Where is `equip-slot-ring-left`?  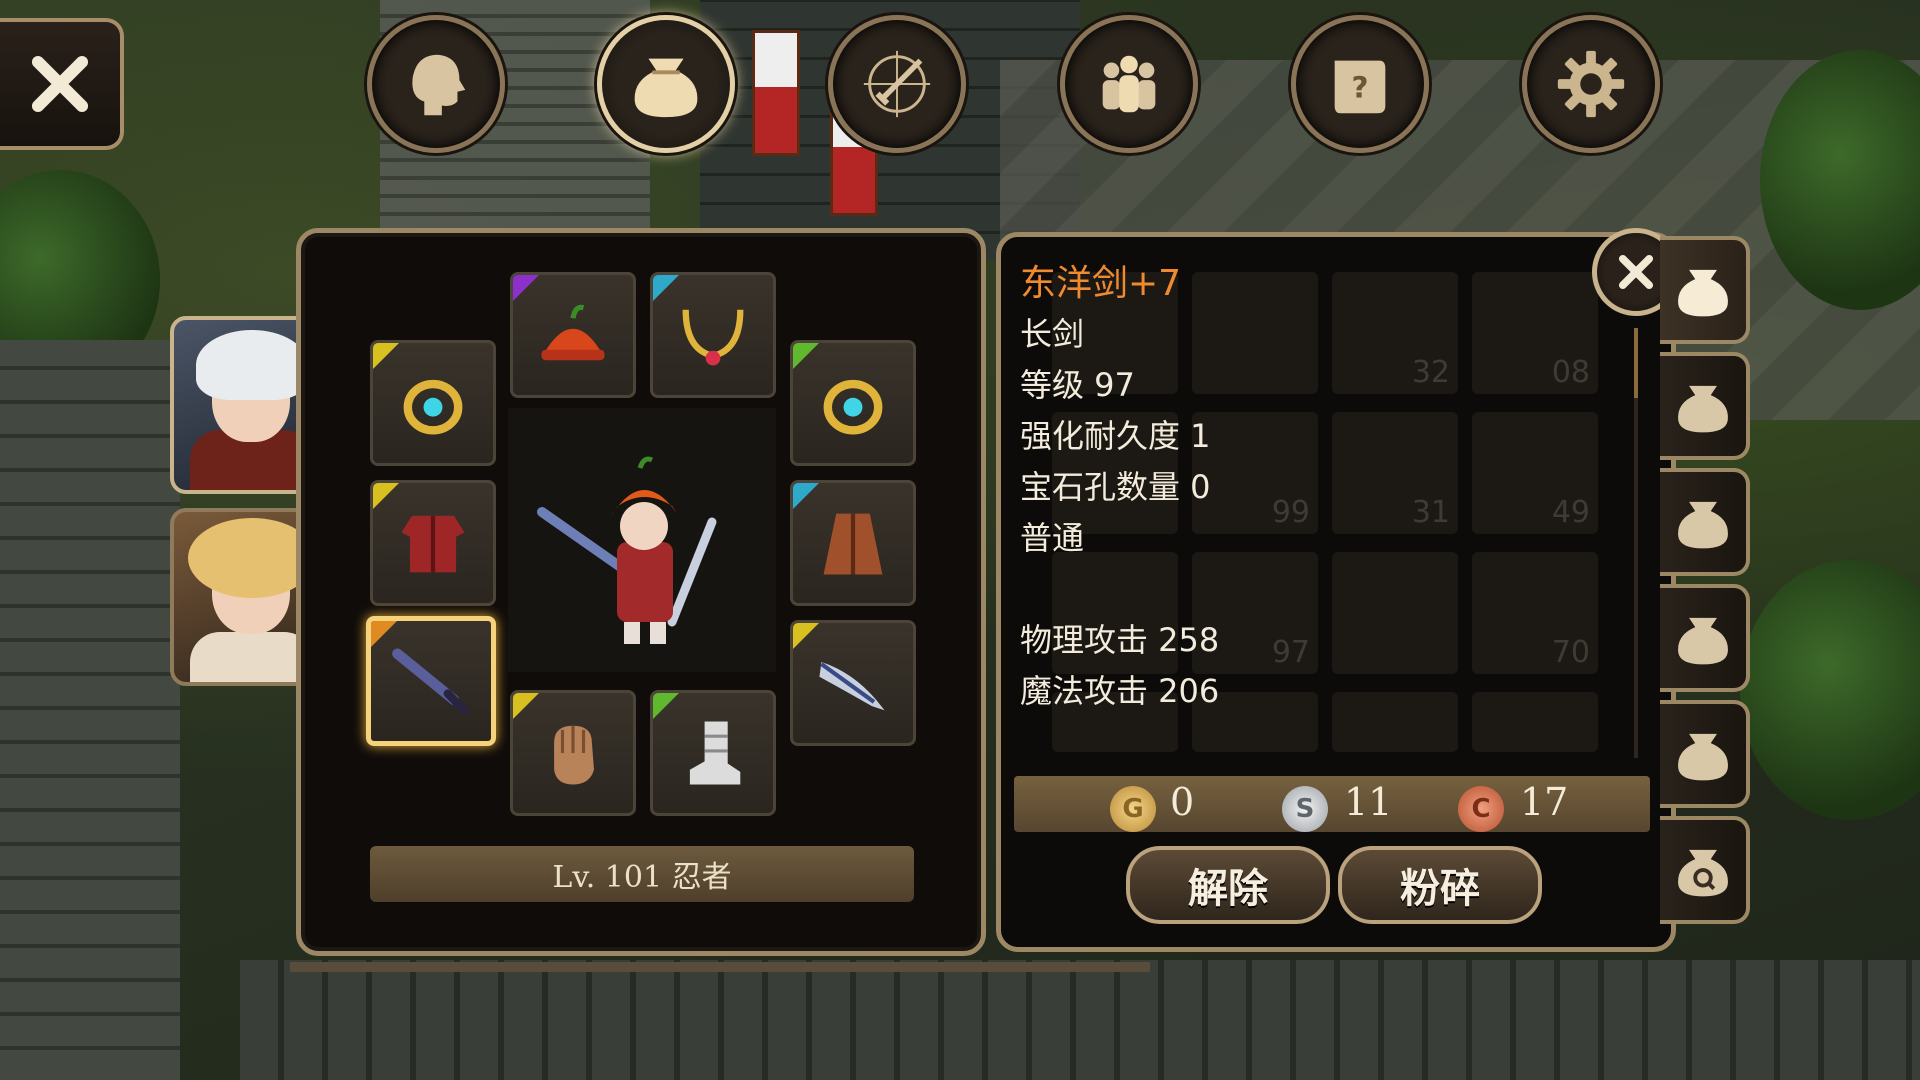
equip-slot-ring-left is located at coordinates (433, 403).